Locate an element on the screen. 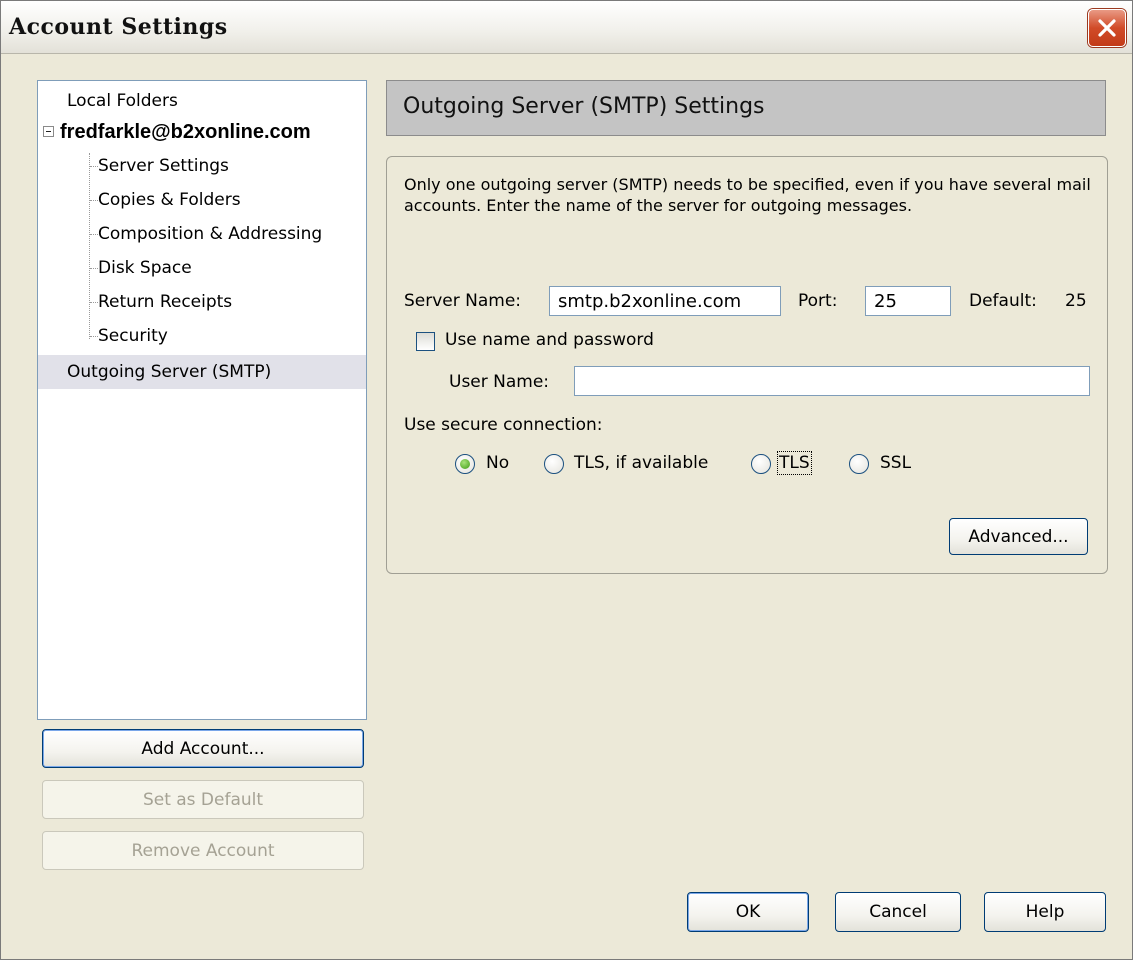 The image size is (1133, 960). button-label: Help is located at coordinates (1045, 912).